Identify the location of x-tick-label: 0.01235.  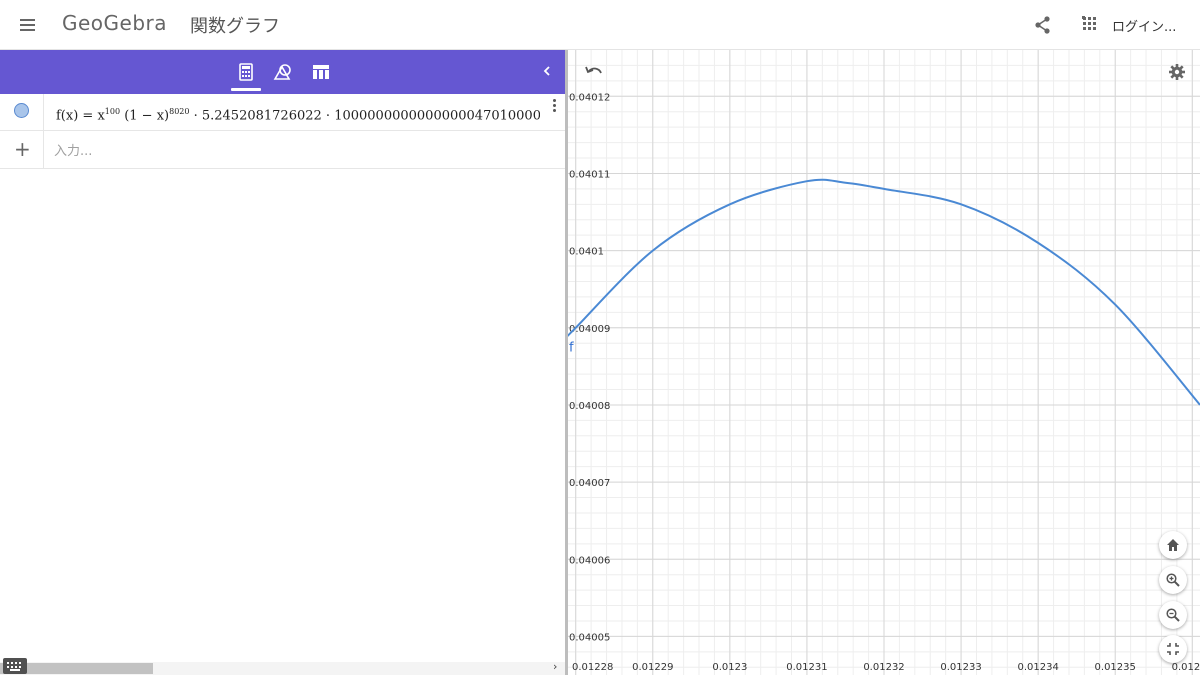
(1115, 667).